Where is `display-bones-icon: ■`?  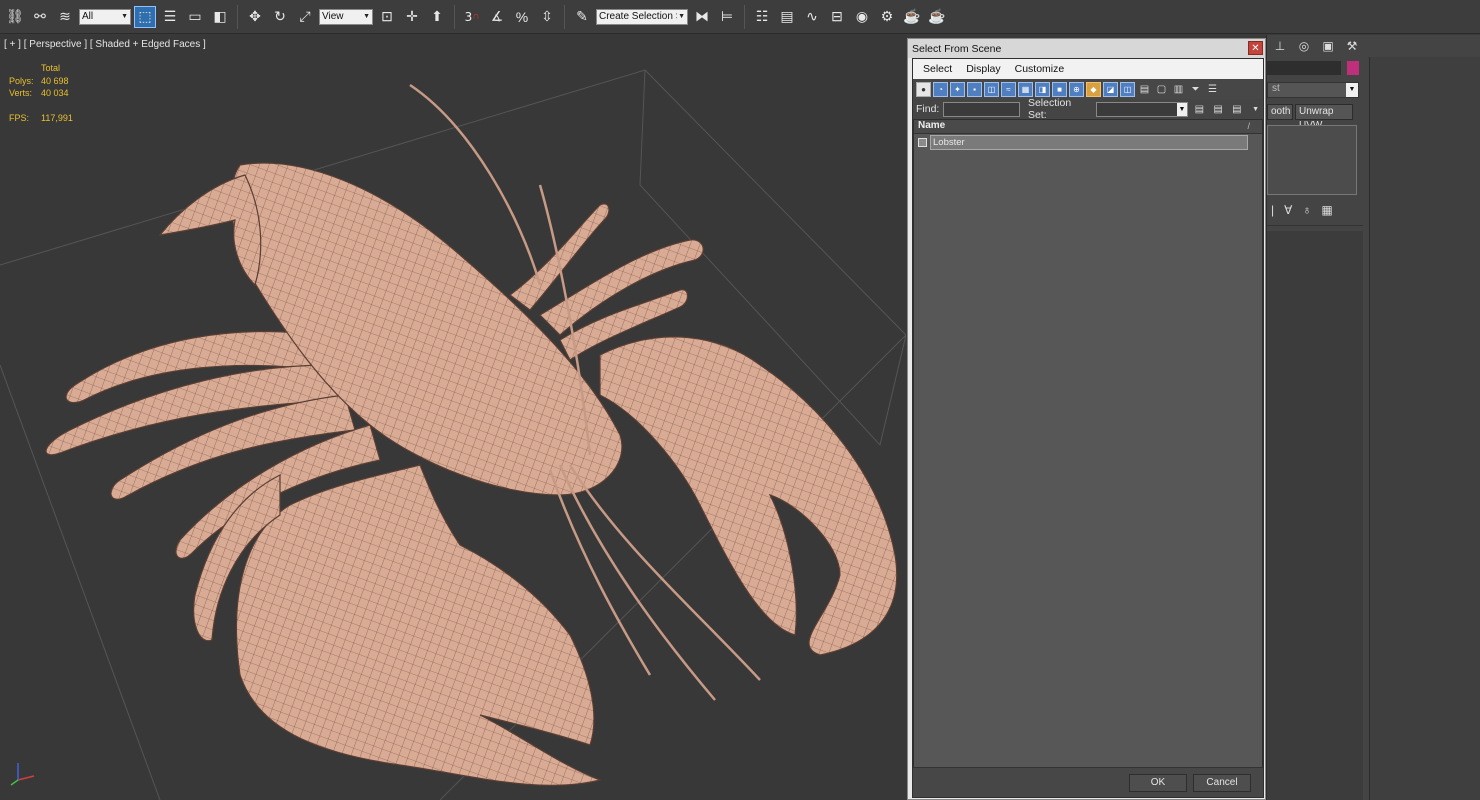
display-bones-icon: ■ is located at coordinates (1059, 89).